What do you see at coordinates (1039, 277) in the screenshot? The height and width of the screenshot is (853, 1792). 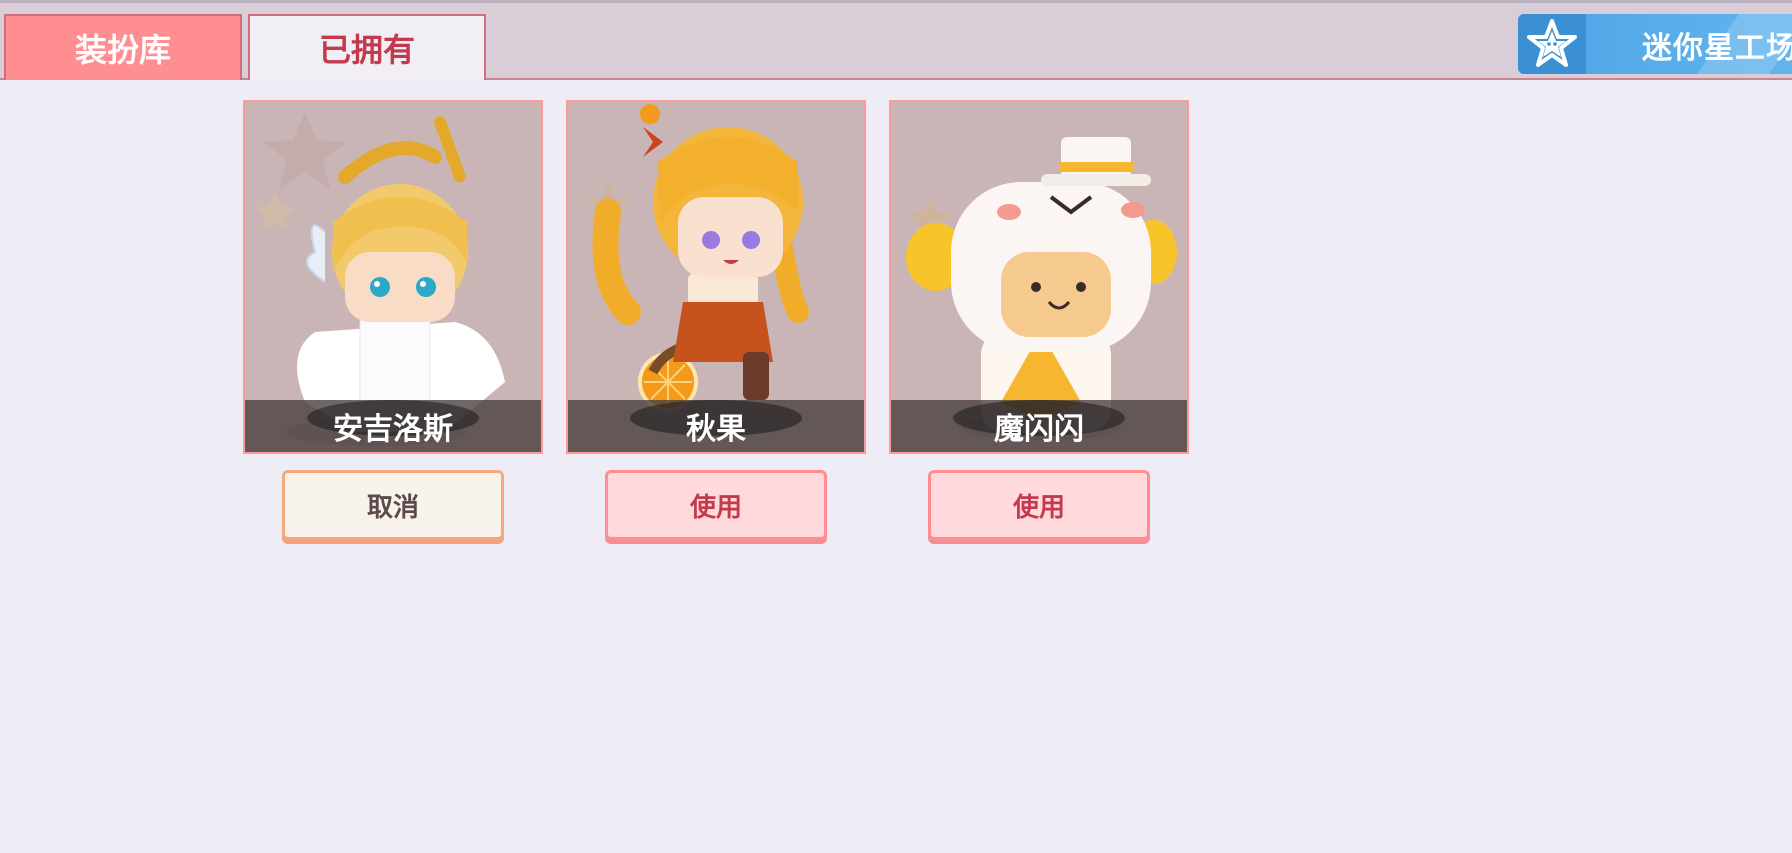 I see `skin-card-moshanshan: 魔闪闪` at bounding box center [1039, 277].